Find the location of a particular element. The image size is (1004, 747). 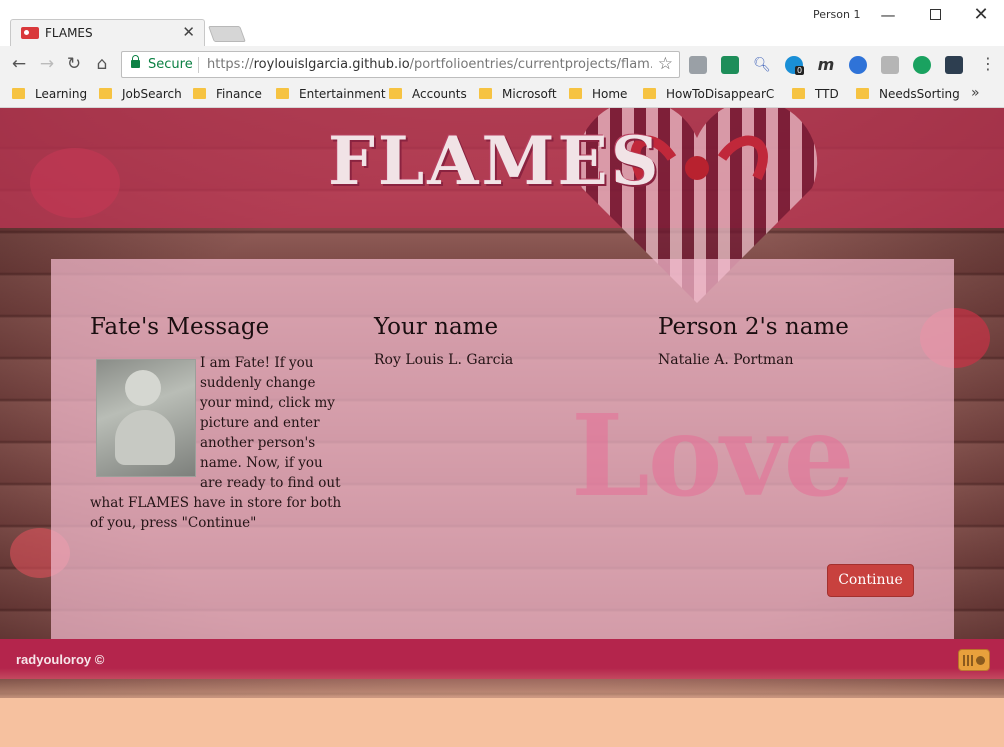

bookmark-howtodisappear: HowToDisappearCor is located at coordinates (708, 94).